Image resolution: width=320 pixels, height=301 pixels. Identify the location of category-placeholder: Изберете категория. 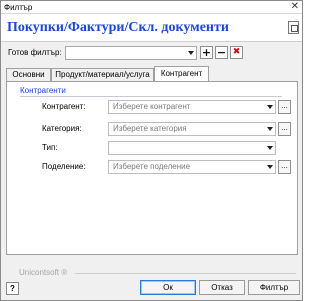
(150, 128).